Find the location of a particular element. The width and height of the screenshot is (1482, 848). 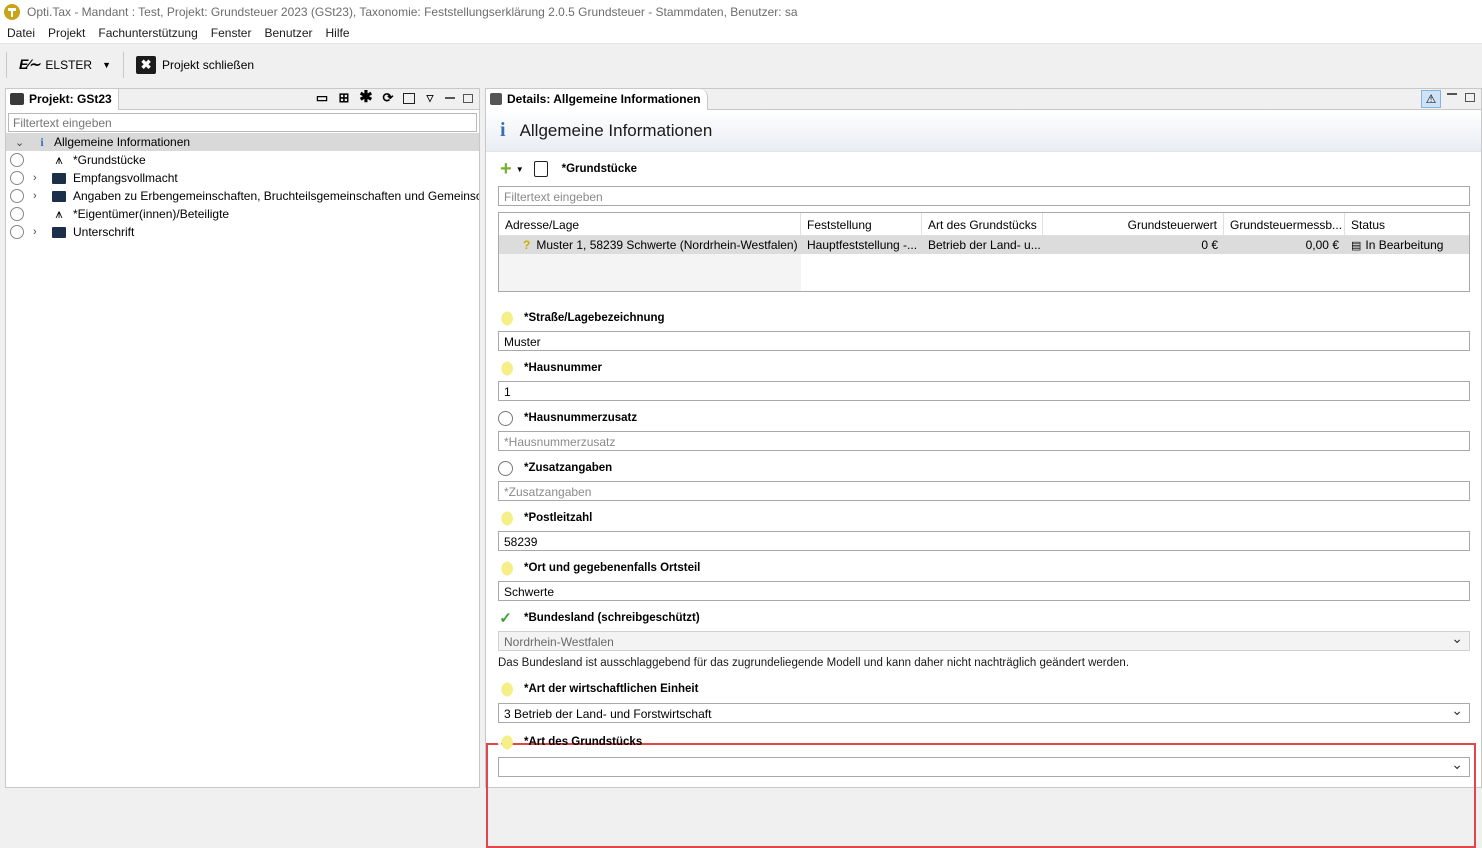

ort-label: *Ort und gegebenenfalls Ortsteil is located at coordinates (612, 568).